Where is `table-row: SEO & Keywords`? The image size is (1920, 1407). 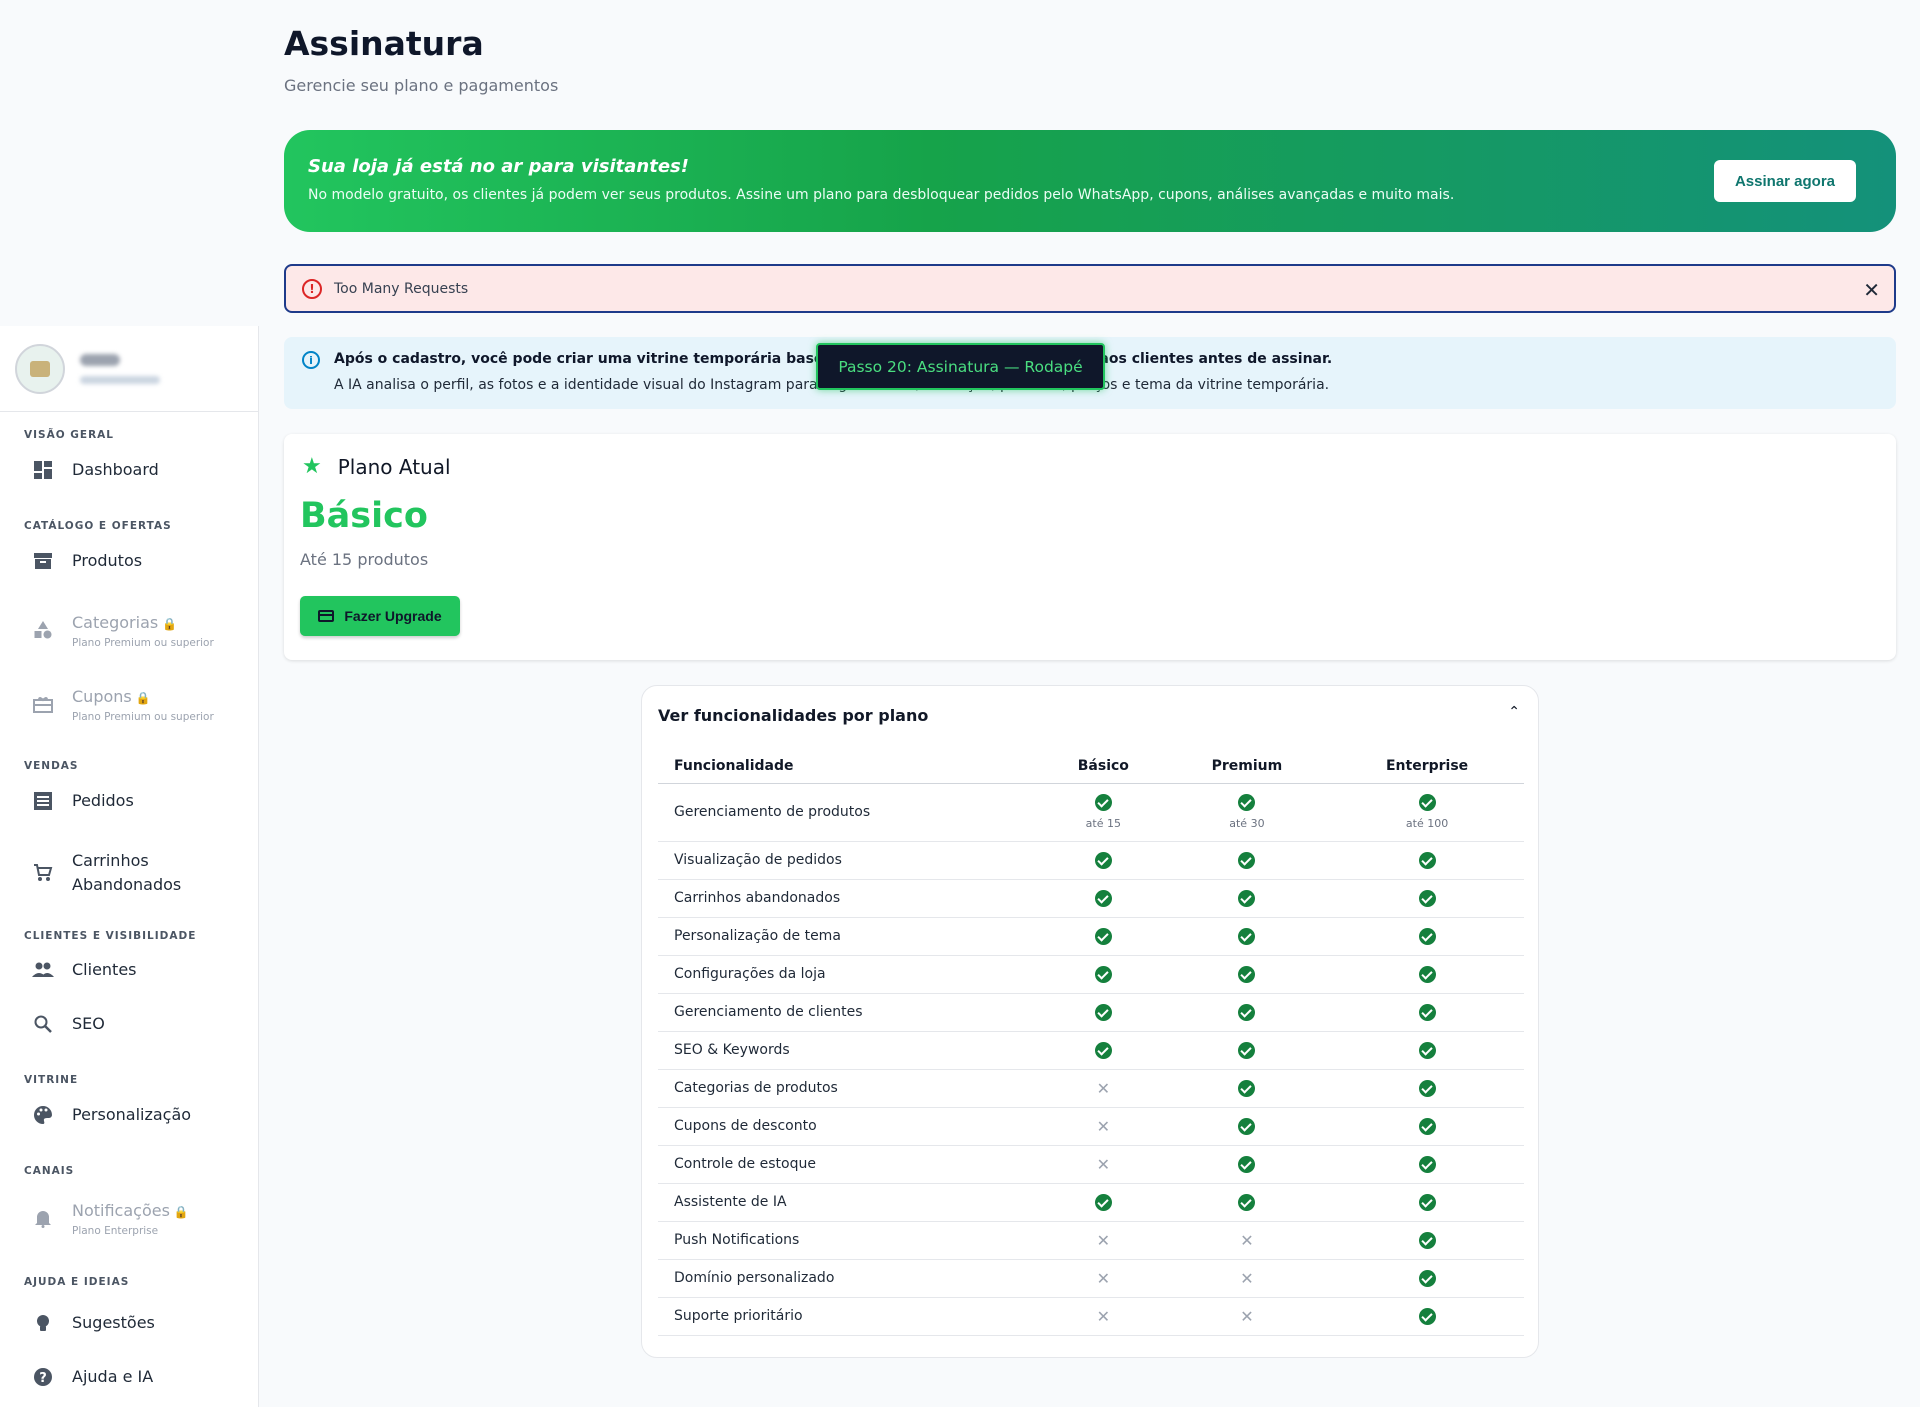
table-row: SEO & Keywords is located at coordinates (1091, 1050).